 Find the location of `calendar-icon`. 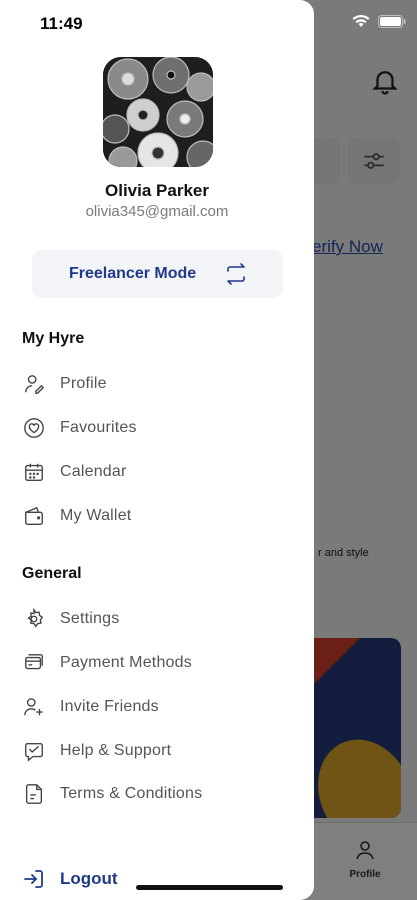

calendar-icon is located at coordinates (34, 472).